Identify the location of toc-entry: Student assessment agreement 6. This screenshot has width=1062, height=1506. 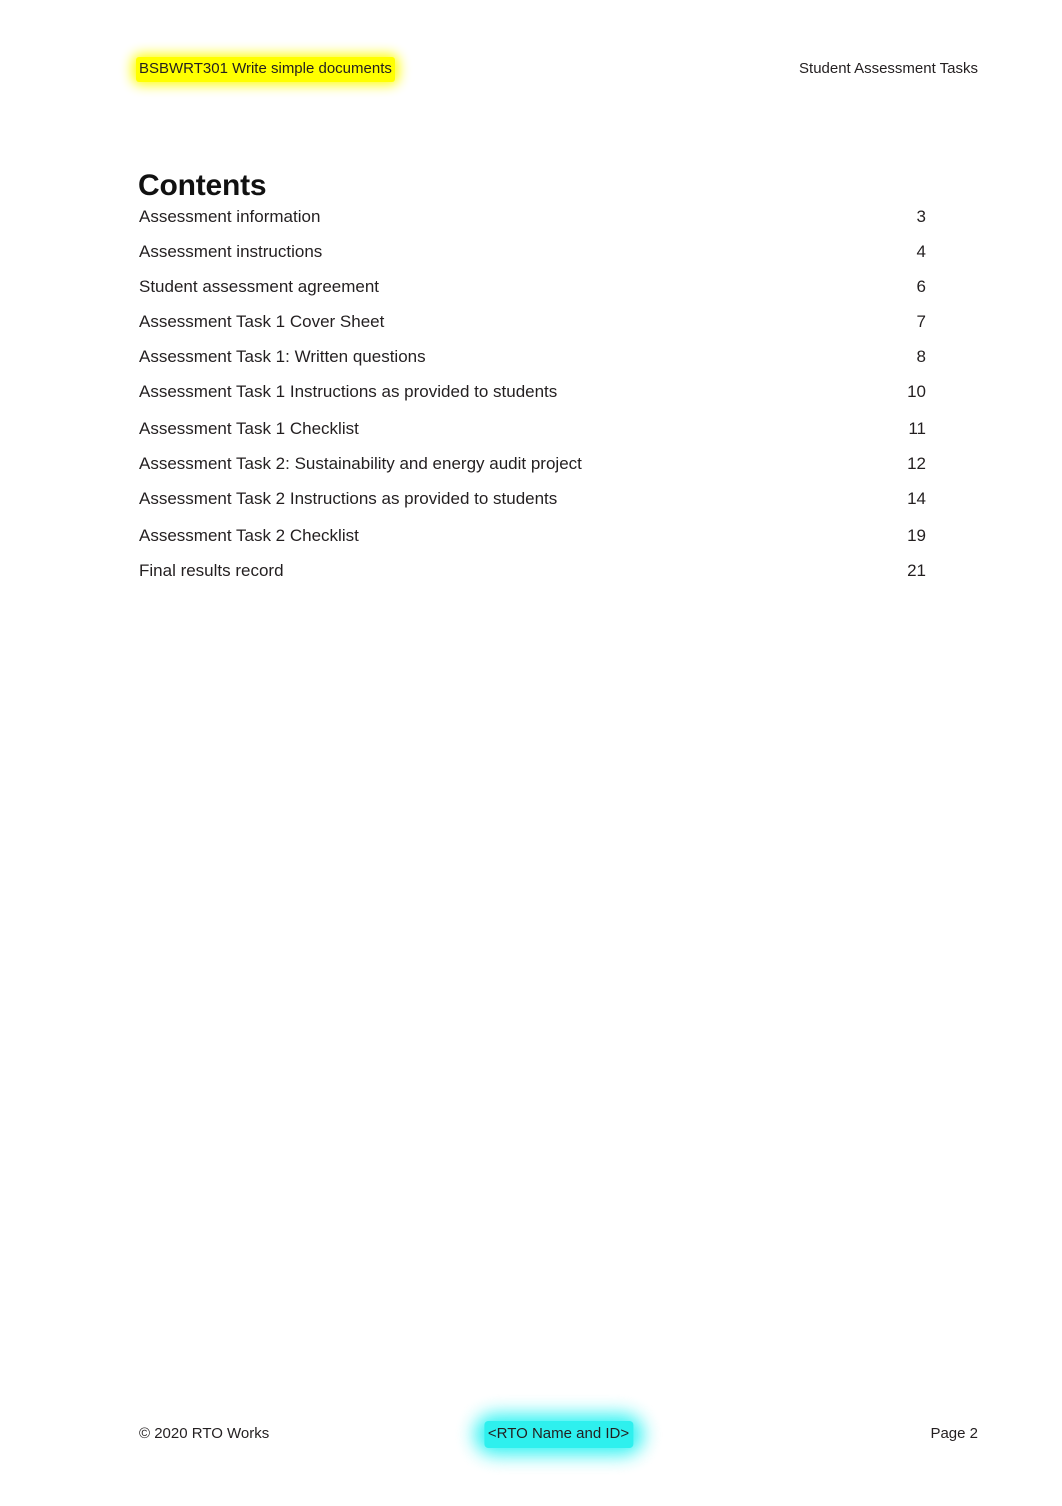
(532, 292).